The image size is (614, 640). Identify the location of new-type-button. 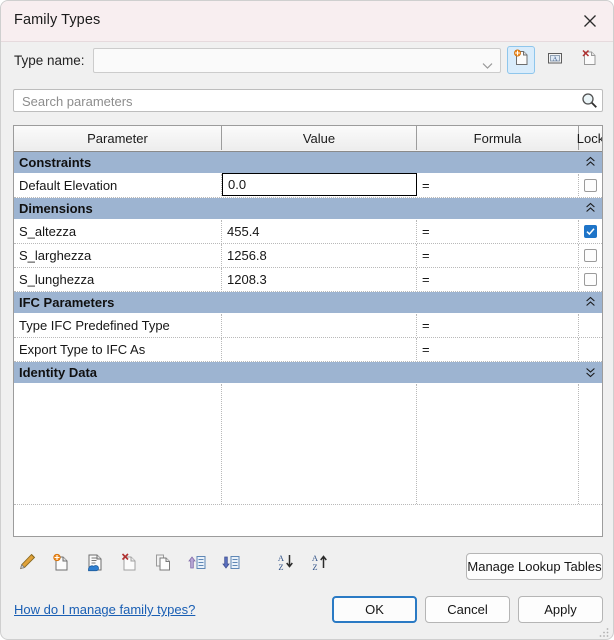
(521, 60).